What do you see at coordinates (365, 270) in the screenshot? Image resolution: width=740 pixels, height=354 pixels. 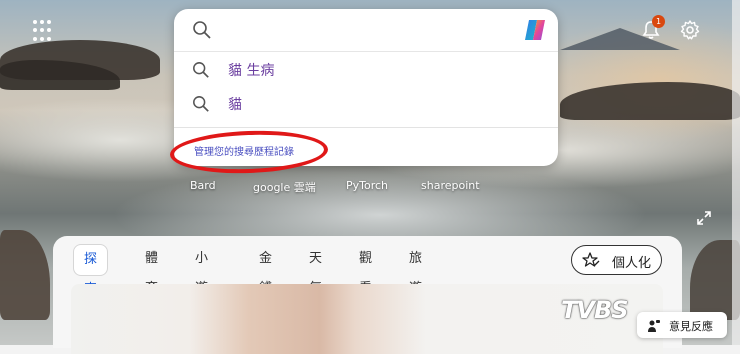 I see `tab-watch: 觀看` at bounding box center [365, 270].